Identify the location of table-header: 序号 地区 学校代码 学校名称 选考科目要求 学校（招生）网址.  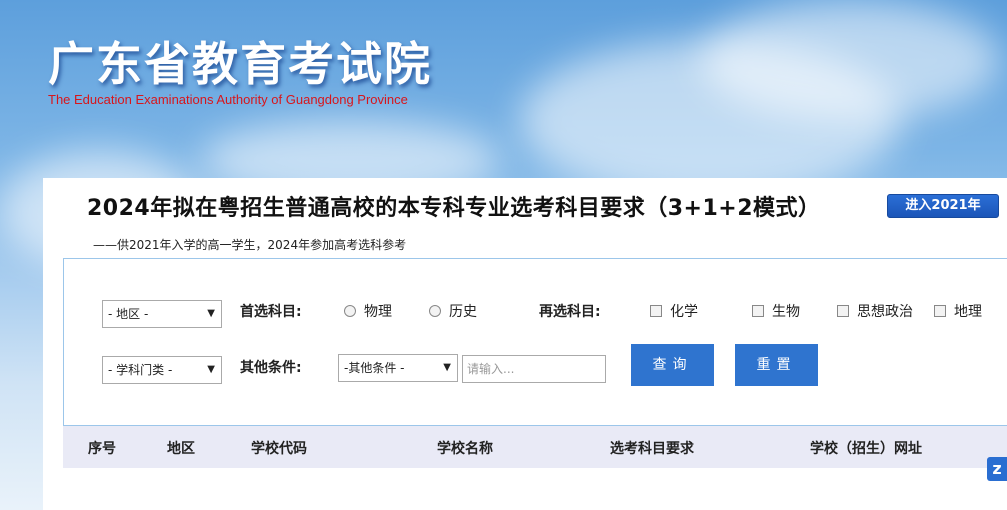
(535, 447).